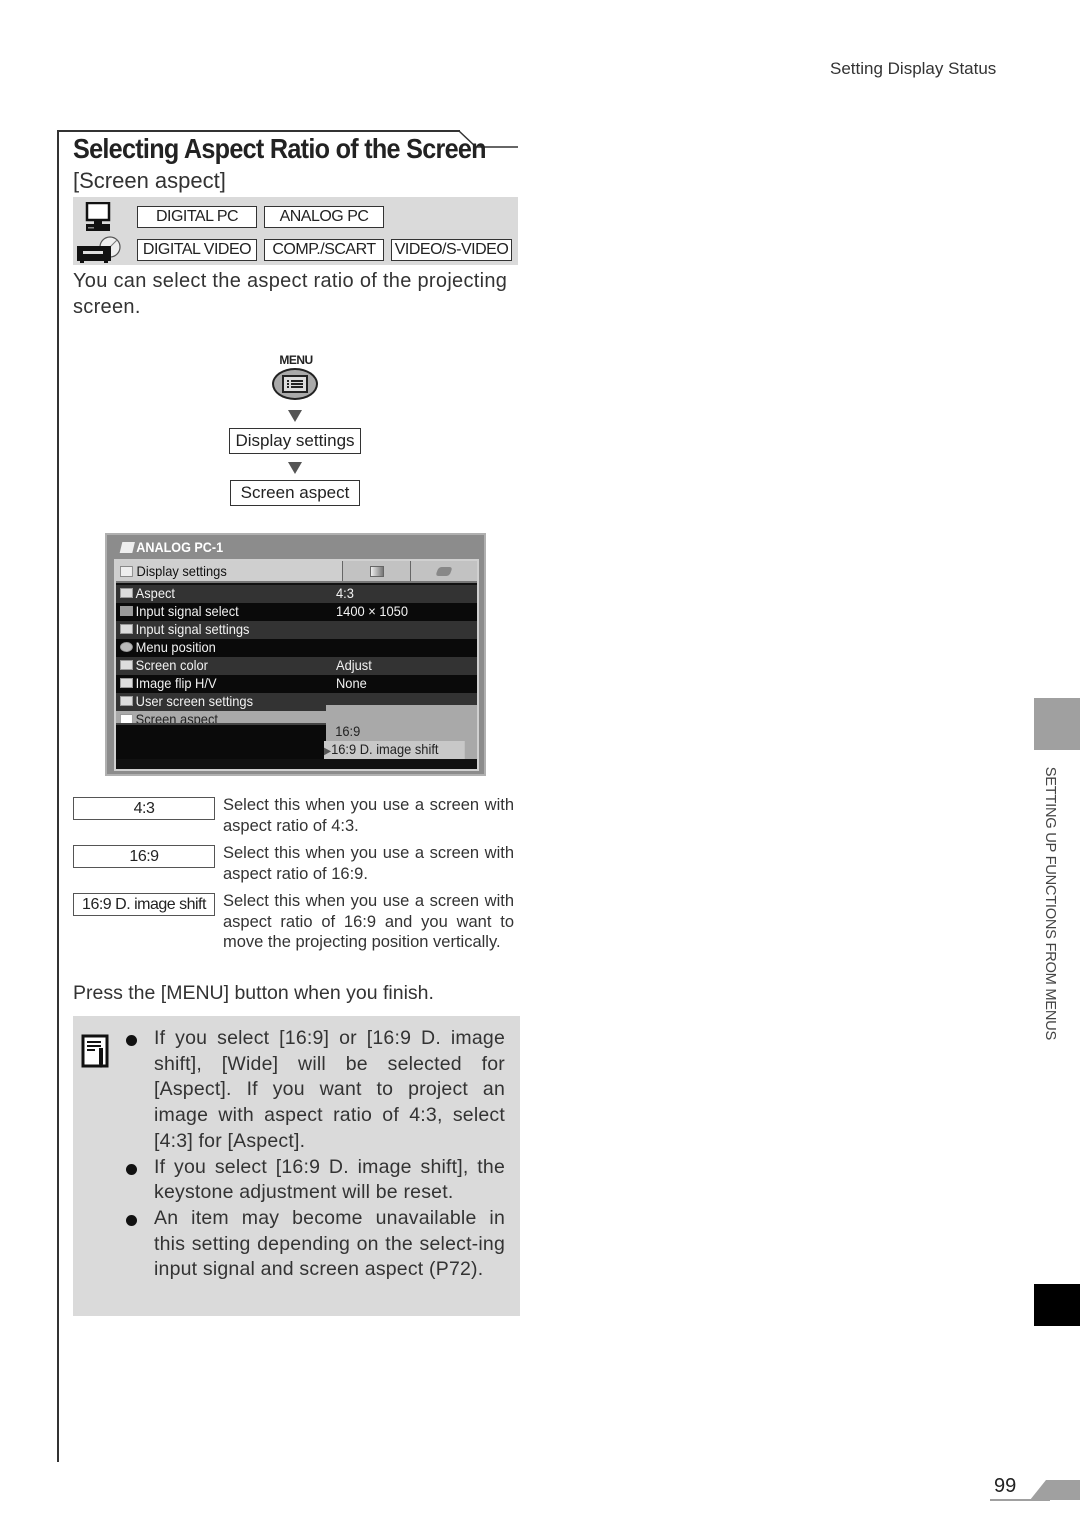  What do you see at coordinates (253, 993) in the screenshot?
I see `finish-instruction: Press the [MENU] button when you finish.` at bounding box center [253, 993].